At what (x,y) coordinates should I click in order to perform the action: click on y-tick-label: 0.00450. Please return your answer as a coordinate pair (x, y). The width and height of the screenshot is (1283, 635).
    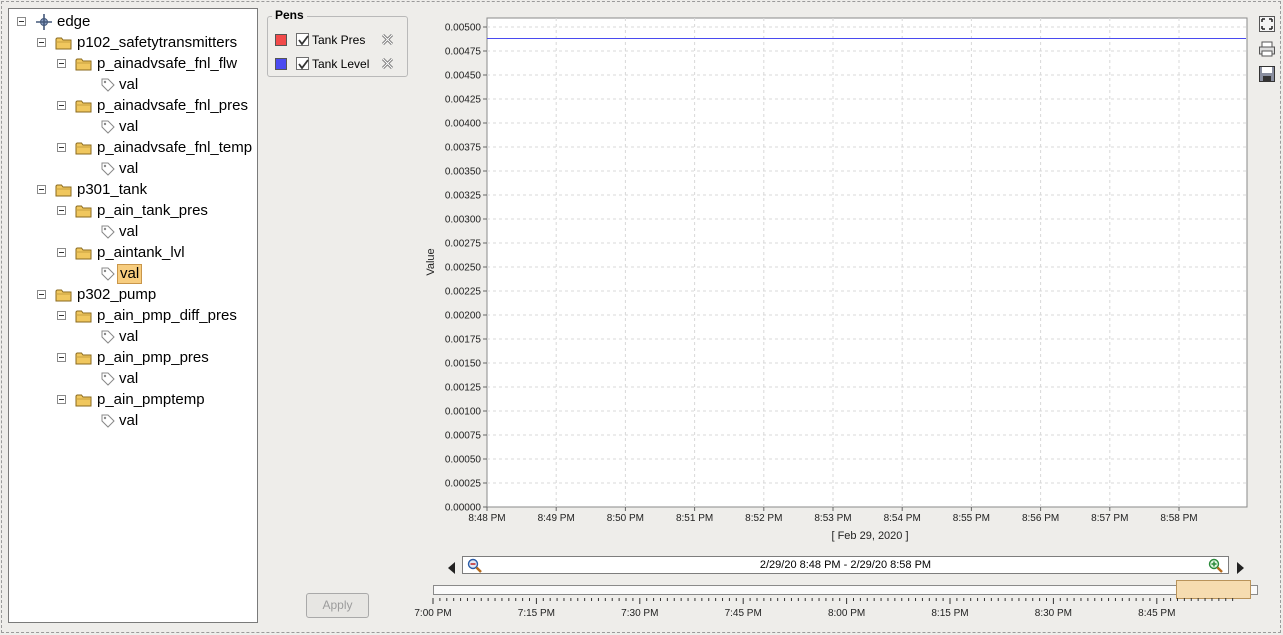
    Looking at the image, I should click on (463, 76).